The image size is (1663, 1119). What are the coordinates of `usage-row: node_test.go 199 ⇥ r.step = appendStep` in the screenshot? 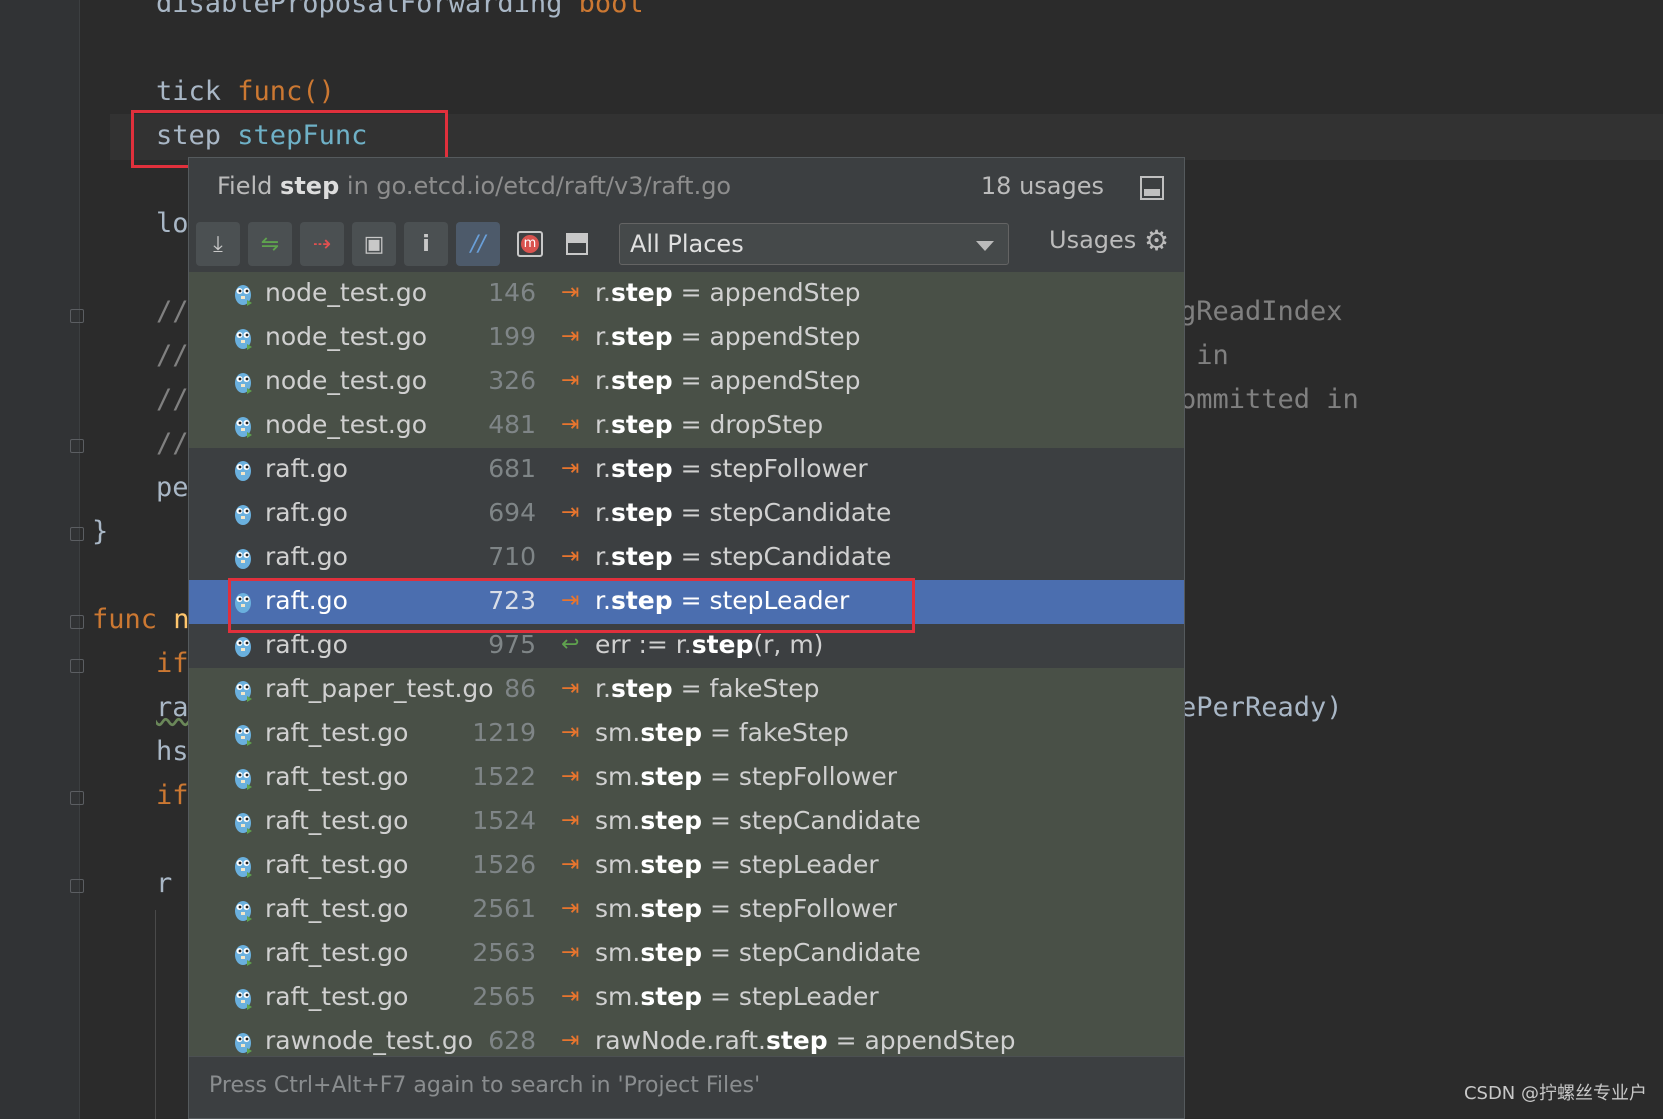 It's located at (686, 338).